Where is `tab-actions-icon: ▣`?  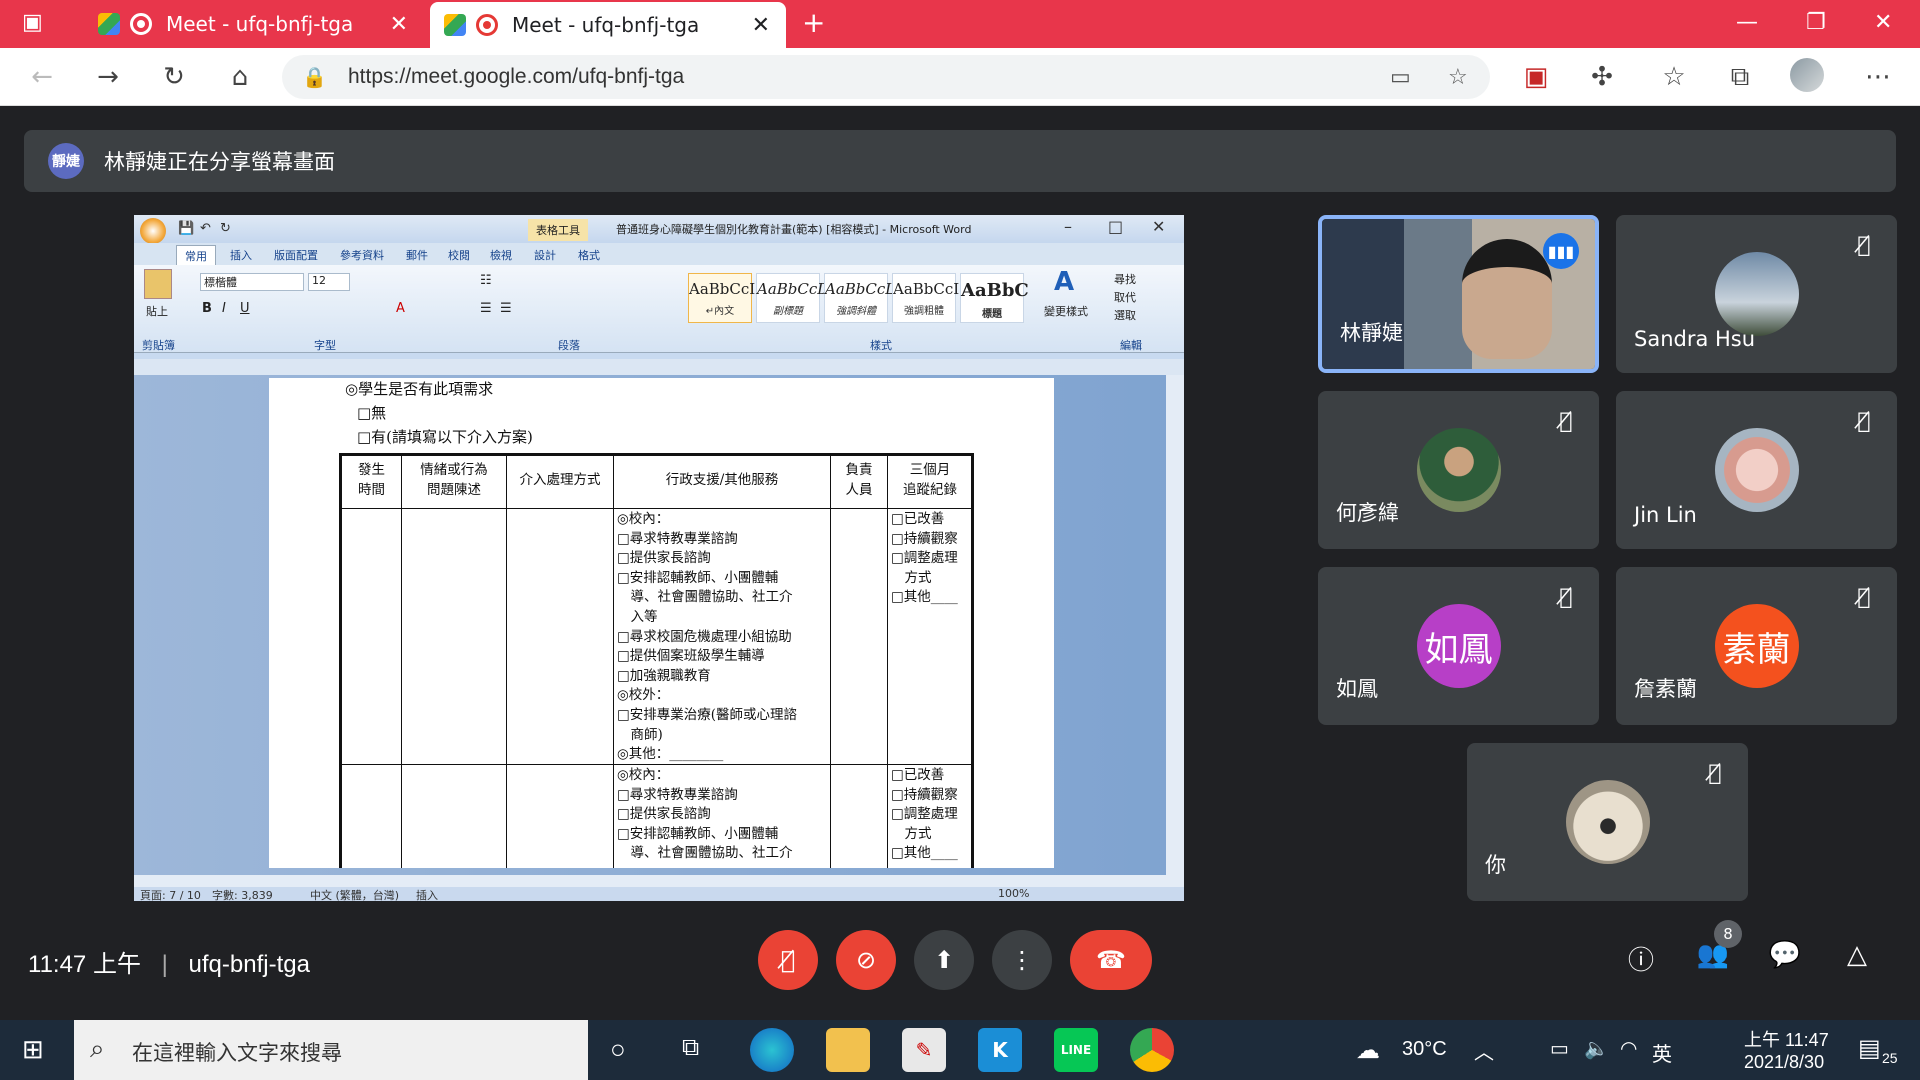 tab-actions-icon: ▣ is located at coordinates (32, 22).